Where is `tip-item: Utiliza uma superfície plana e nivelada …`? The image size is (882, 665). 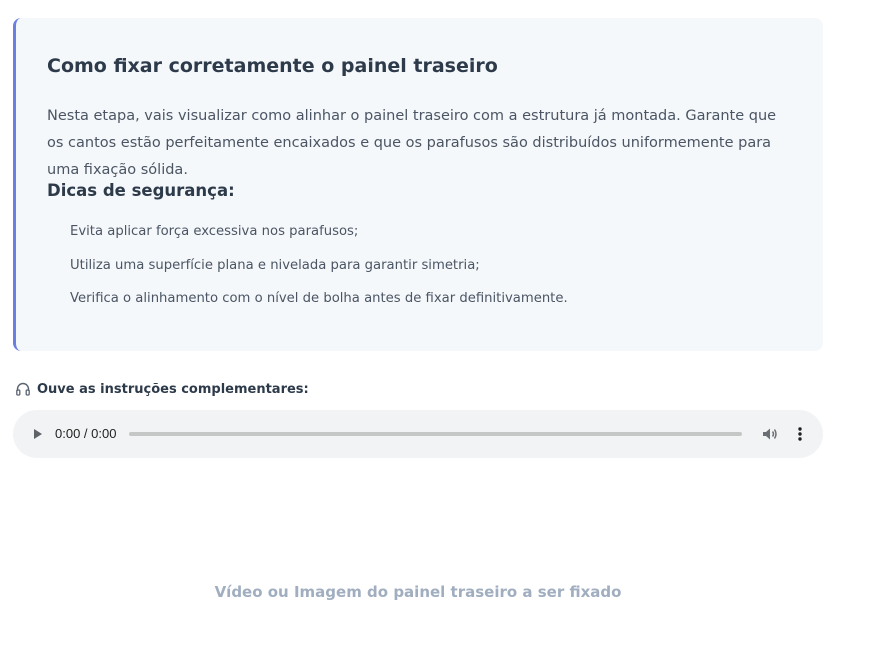 tip-item: Utiliza uma superfície plana e nivelada … is located at coordinates (275, 265).